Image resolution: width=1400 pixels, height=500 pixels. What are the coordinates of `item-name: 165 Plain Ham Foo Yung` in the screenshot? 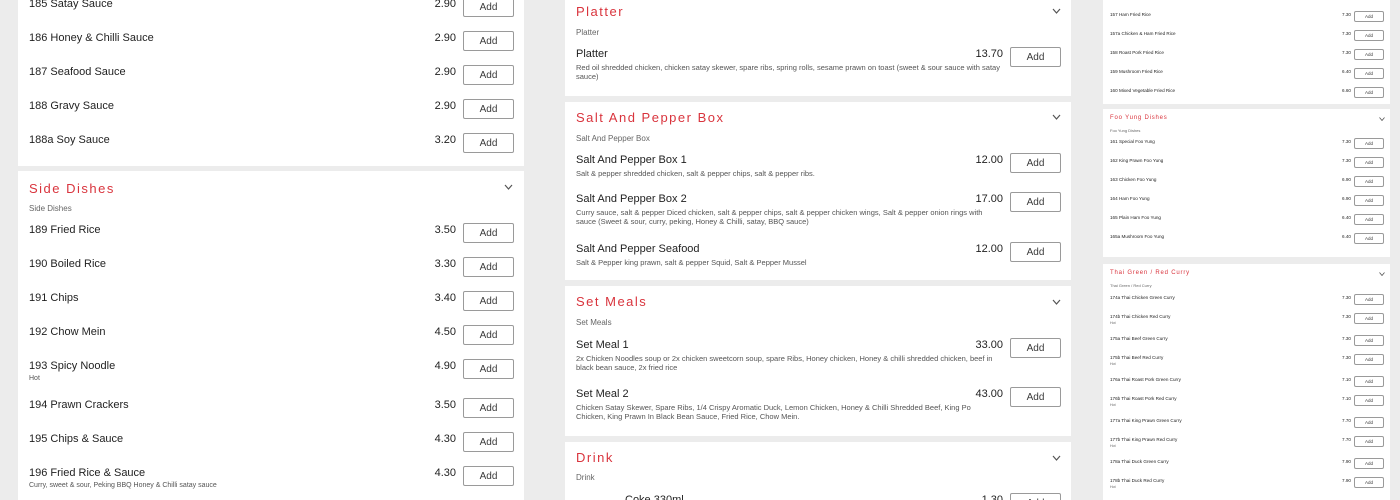 It's located at (1135, 217).